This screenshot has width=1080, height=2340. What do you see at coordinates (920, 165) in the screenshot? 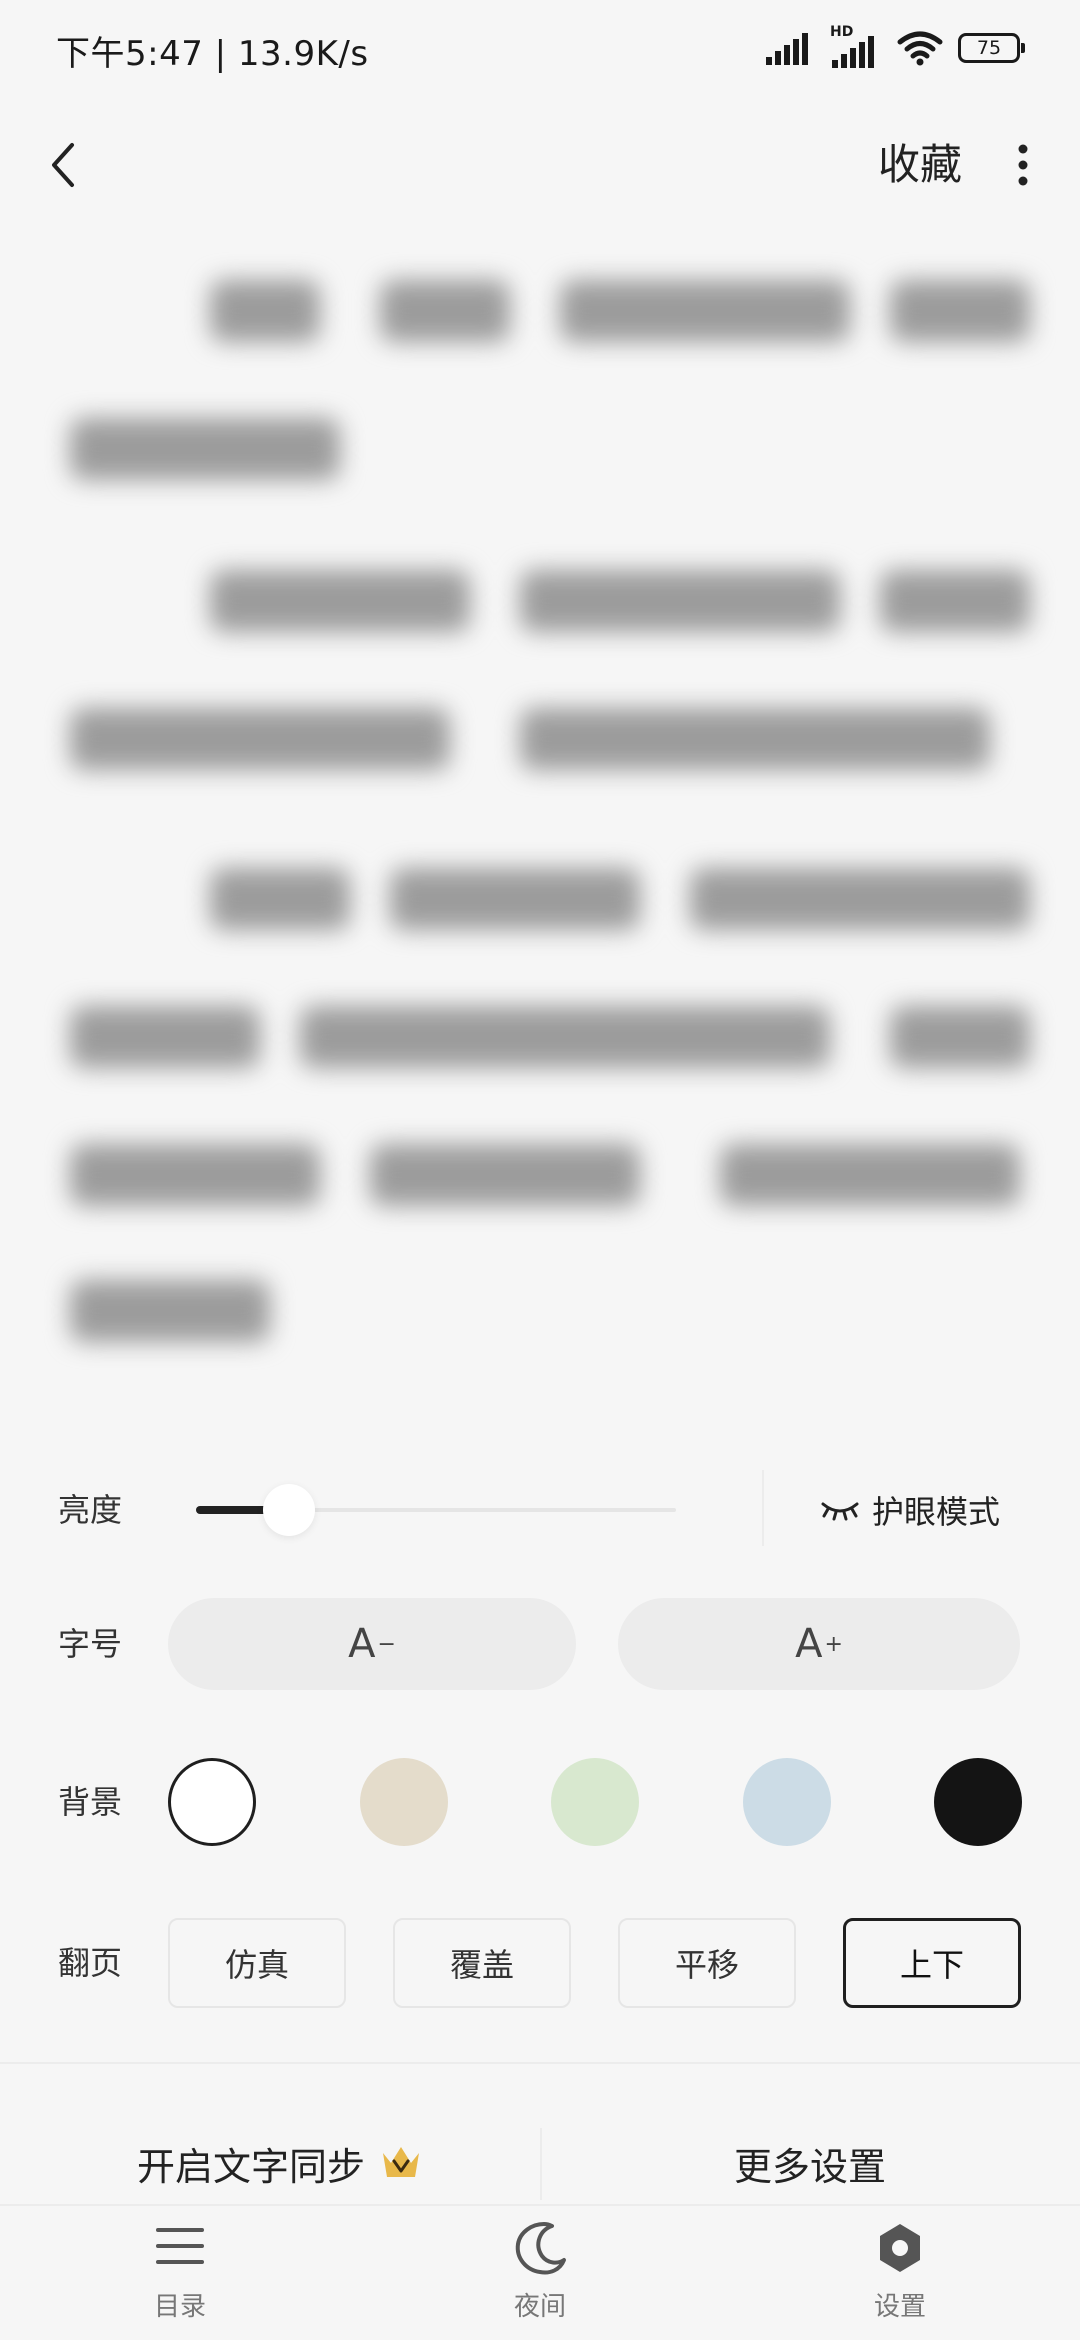
I see `favorite-button: 收藏` at bounding box center [920, 165].